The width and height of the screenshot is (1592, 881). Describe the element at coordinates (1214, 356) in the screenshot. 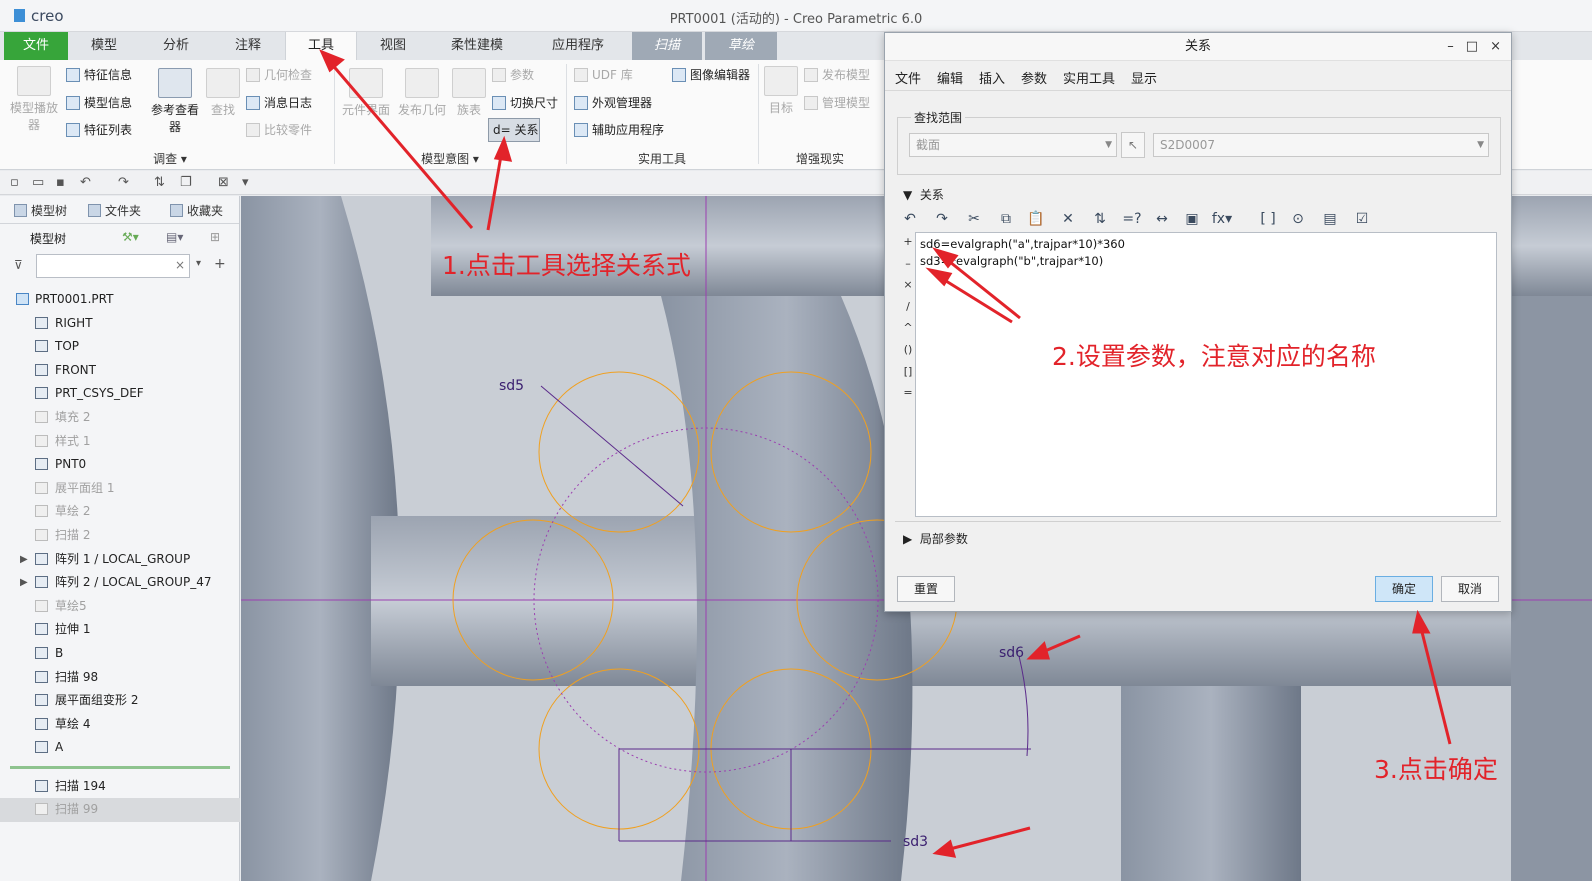

I see `annotation-step2: 2.设置参数，注意对应的名称` at that location.